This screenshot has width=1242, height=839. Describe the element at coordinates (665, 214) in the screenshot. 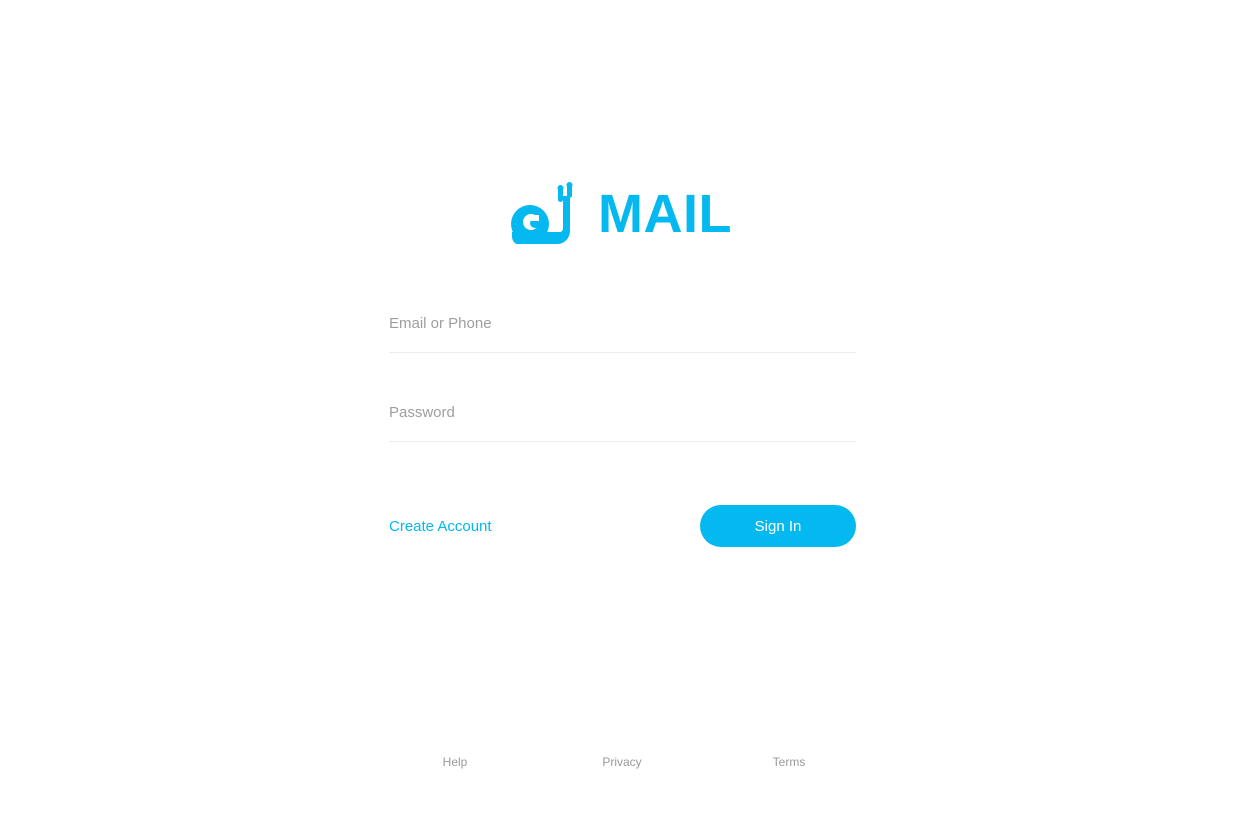

I see `brand-name: MAIL` at that location.